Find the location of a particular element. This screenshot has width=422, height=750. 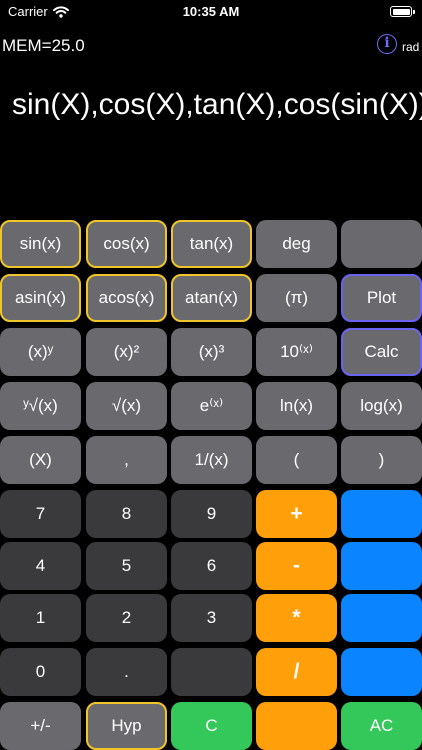

exp-button: e⁽ˣ⁾ is located at coordinates (211, 406).